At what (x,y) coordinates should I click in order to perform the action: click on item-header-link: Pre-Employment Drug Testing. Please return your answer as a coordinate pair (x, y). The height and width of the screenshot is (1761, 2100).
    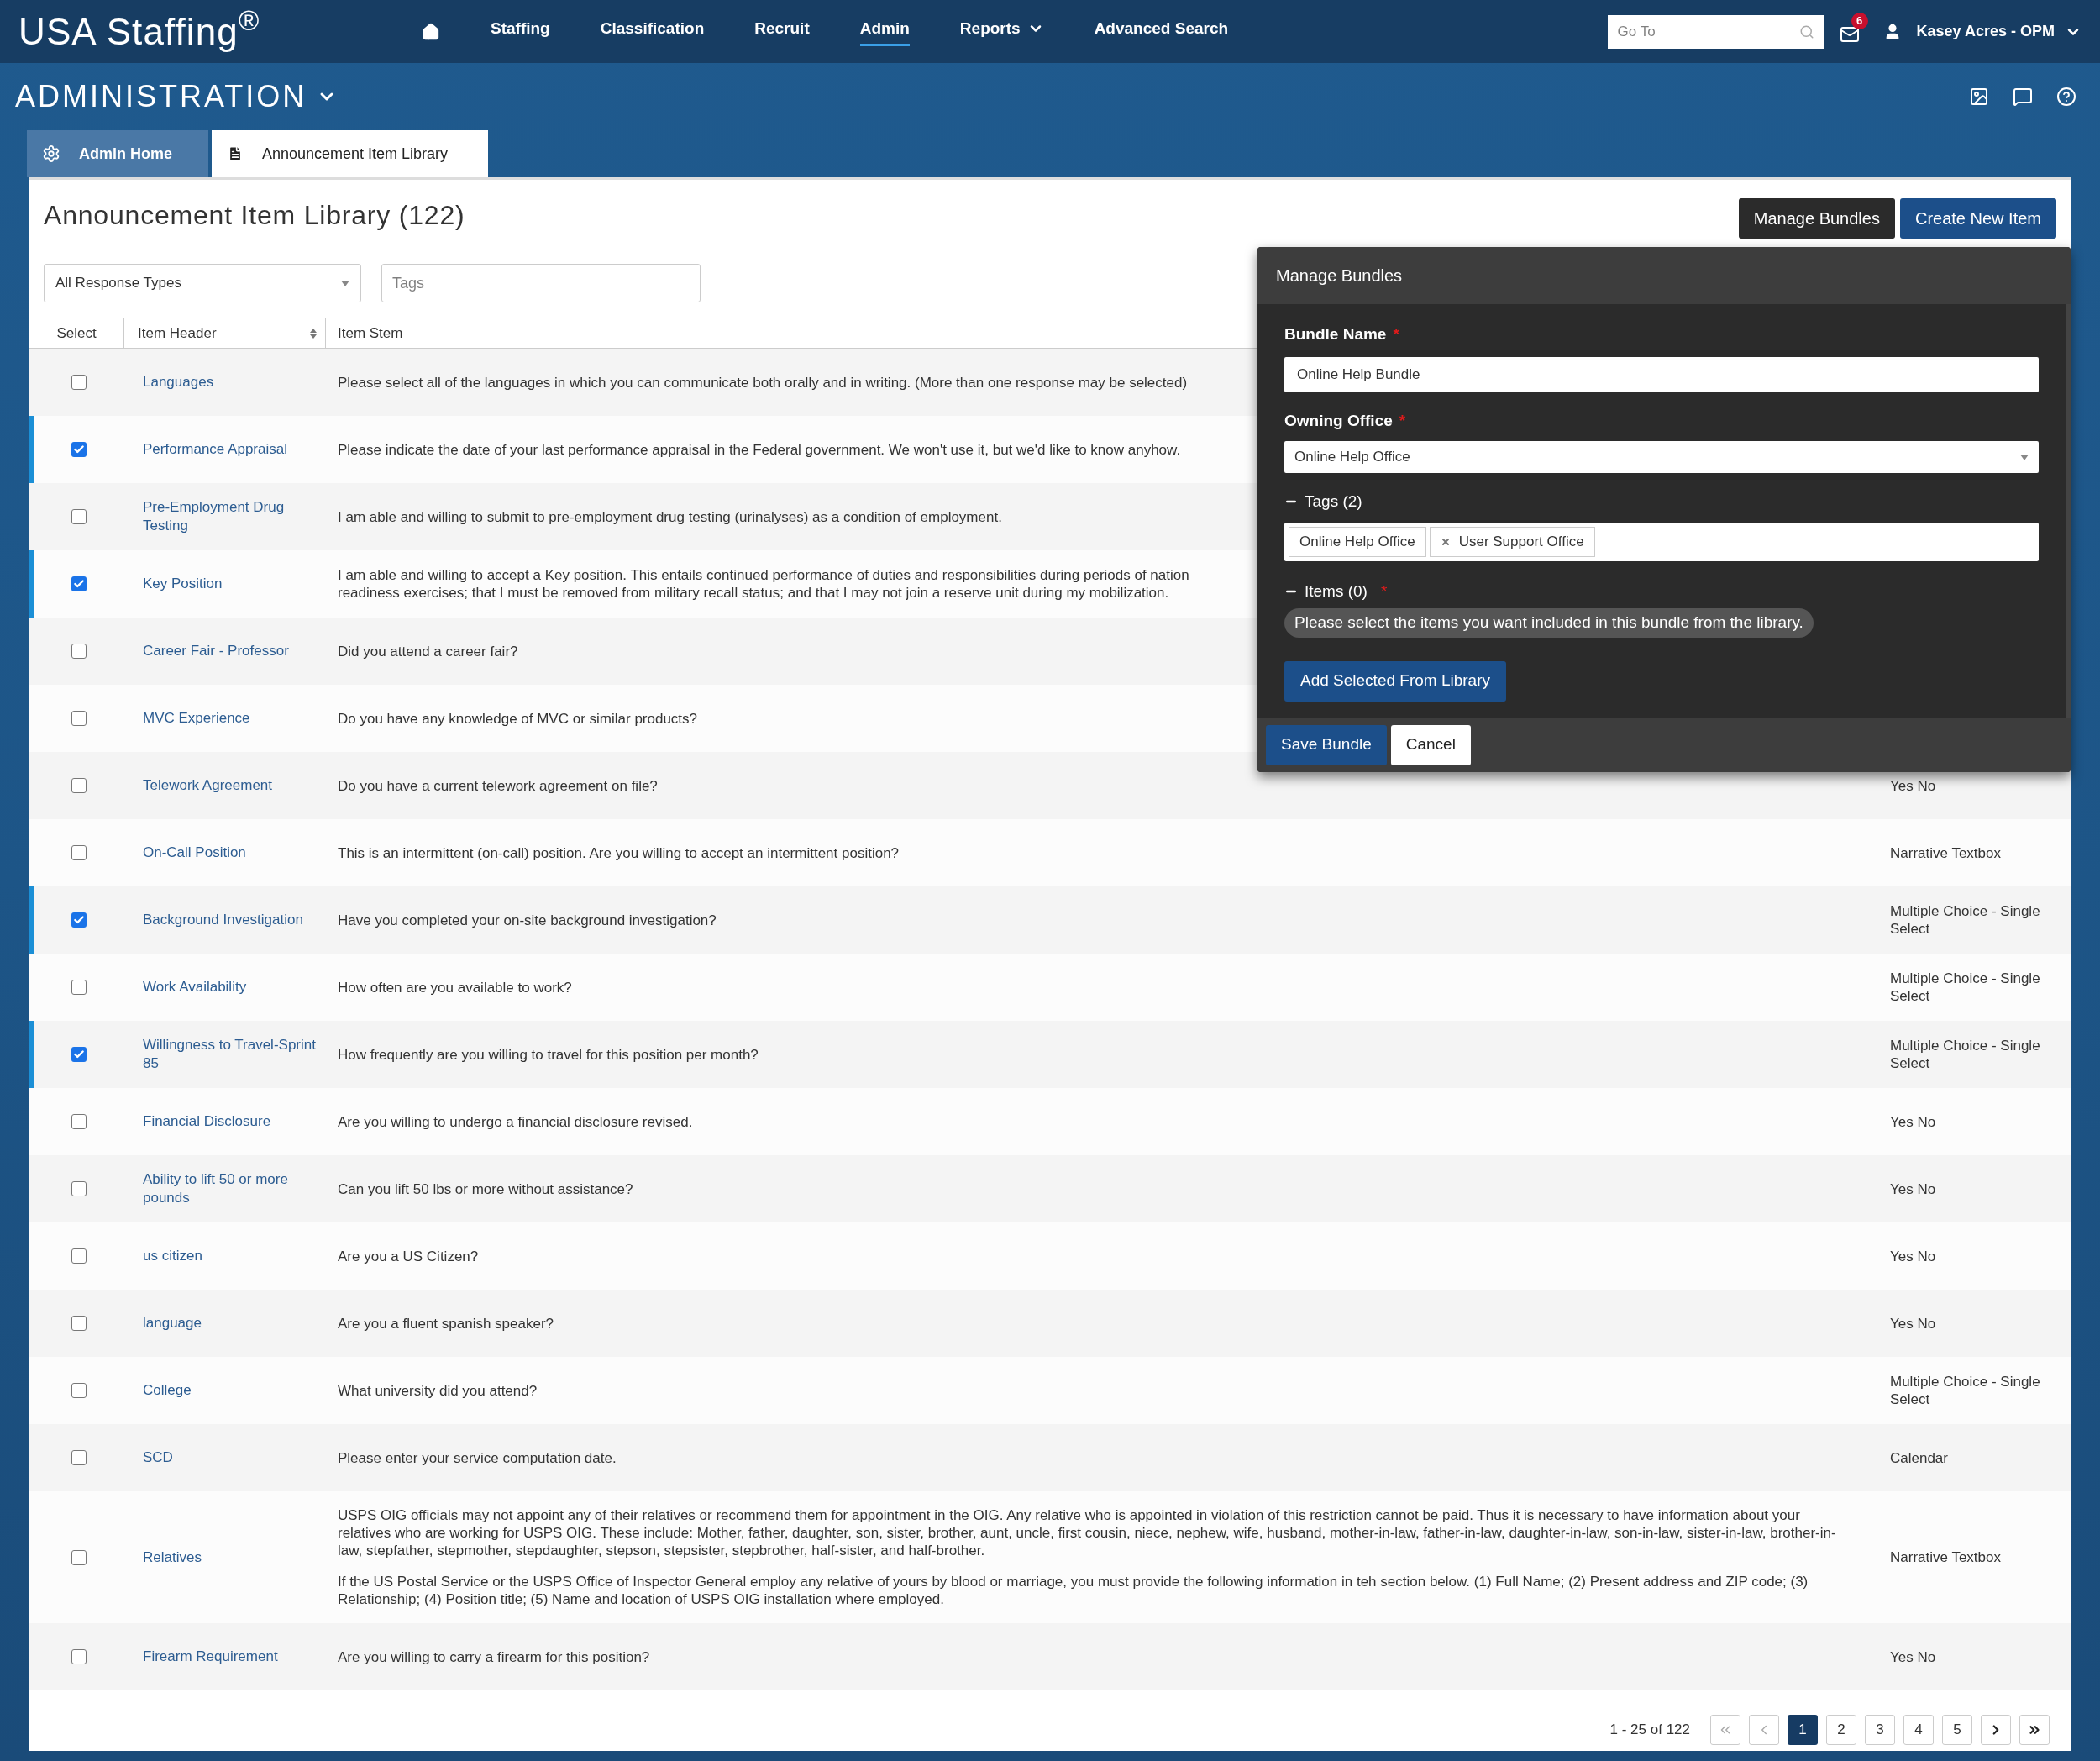
    Looking at the image, I should click on (230, 517).